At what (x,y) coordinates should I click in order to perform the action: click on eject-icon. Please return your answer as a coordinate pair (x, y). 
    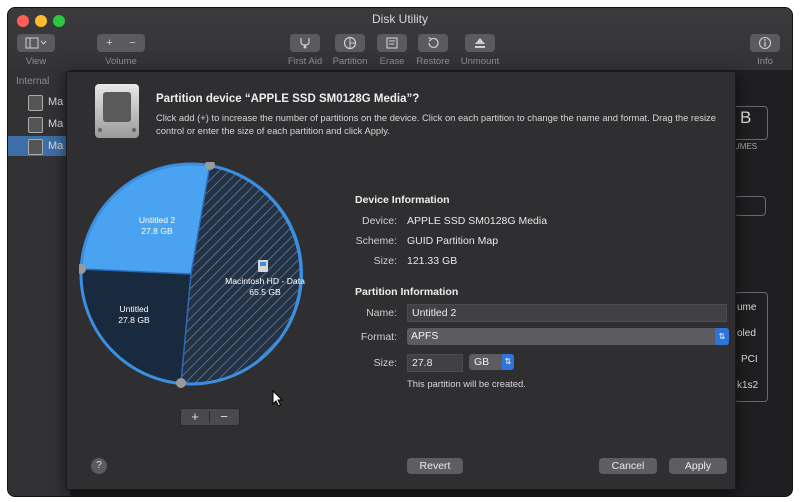
    Looking at the image, I should click on (480, 43).